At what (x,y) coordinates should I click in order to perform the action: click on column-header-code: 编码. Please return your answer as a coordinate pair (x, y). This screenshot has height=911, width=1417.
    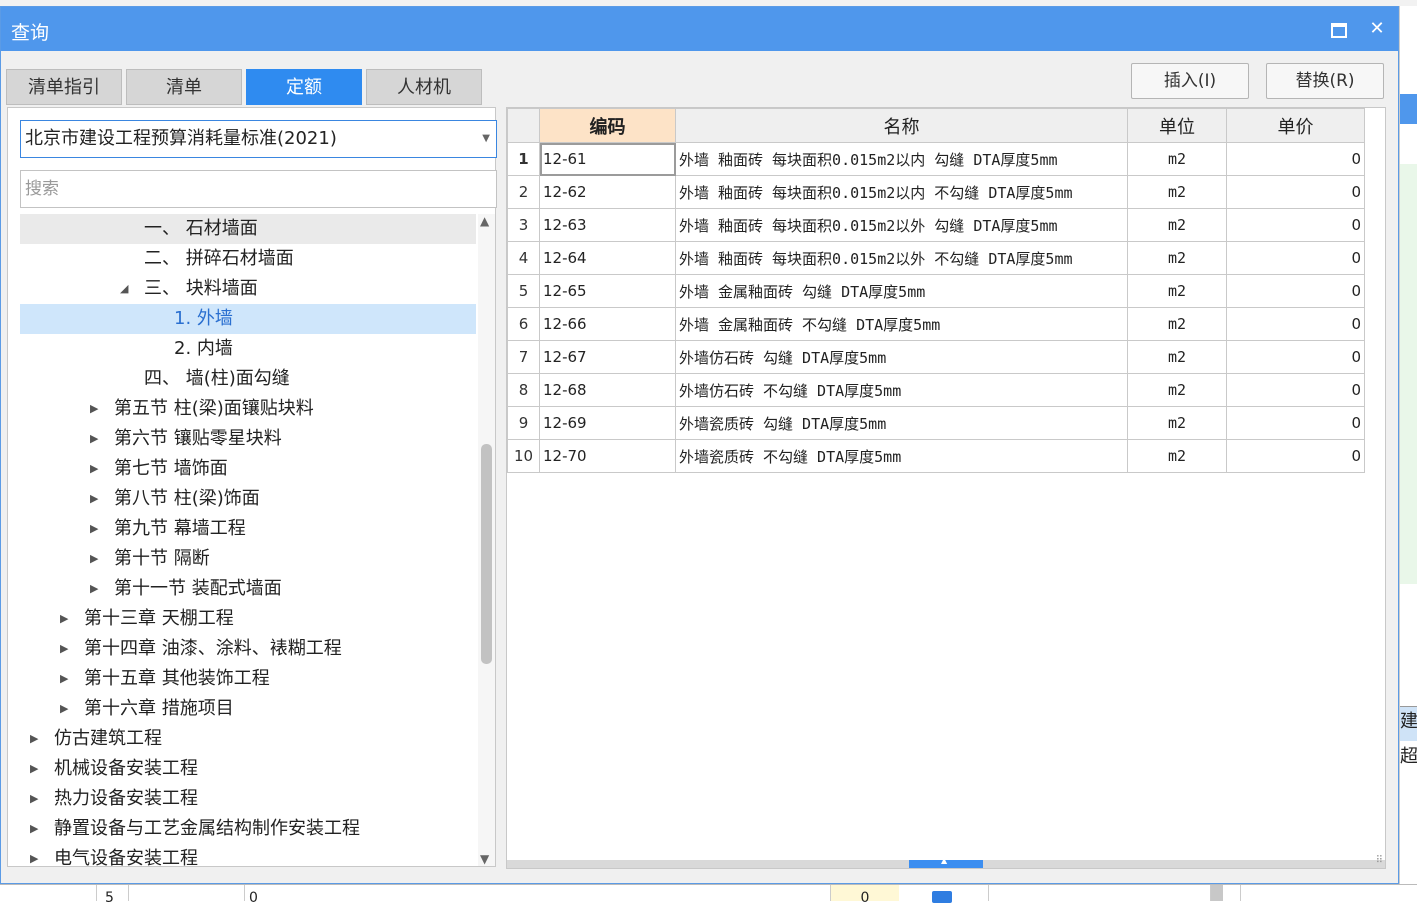
    Looking at the image, I should click on (607, 125).